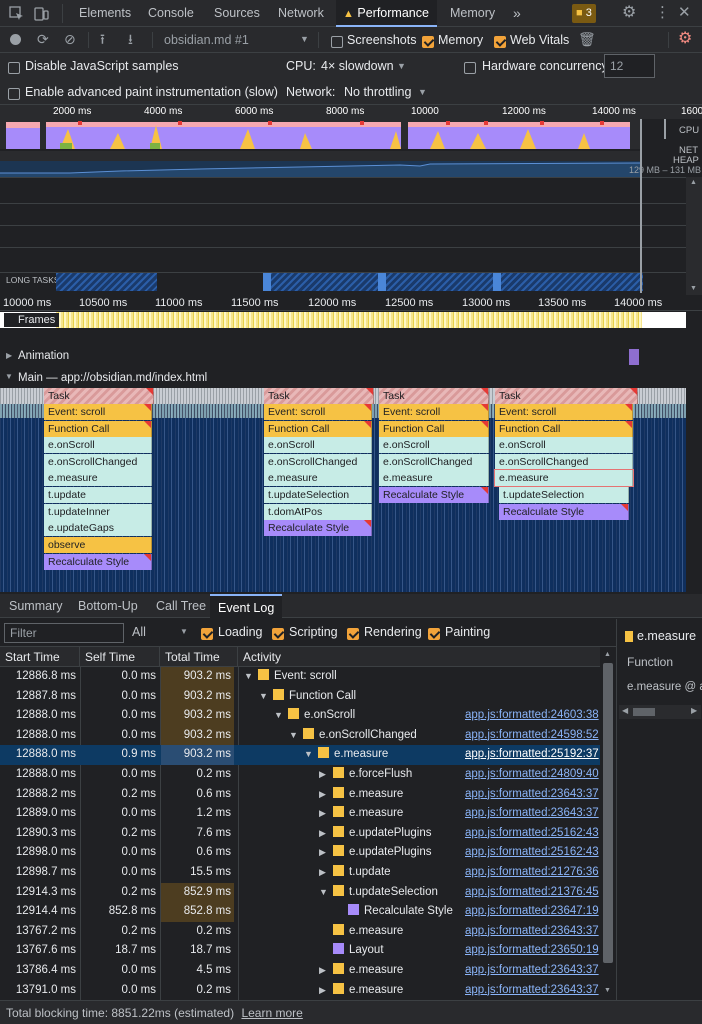 This screenshot has width=702, height=1024. What do you see at coordinates (664, 687) in the screenshot?
I see `details-source: e.measure @ ap` at bounding box center [664, 687].